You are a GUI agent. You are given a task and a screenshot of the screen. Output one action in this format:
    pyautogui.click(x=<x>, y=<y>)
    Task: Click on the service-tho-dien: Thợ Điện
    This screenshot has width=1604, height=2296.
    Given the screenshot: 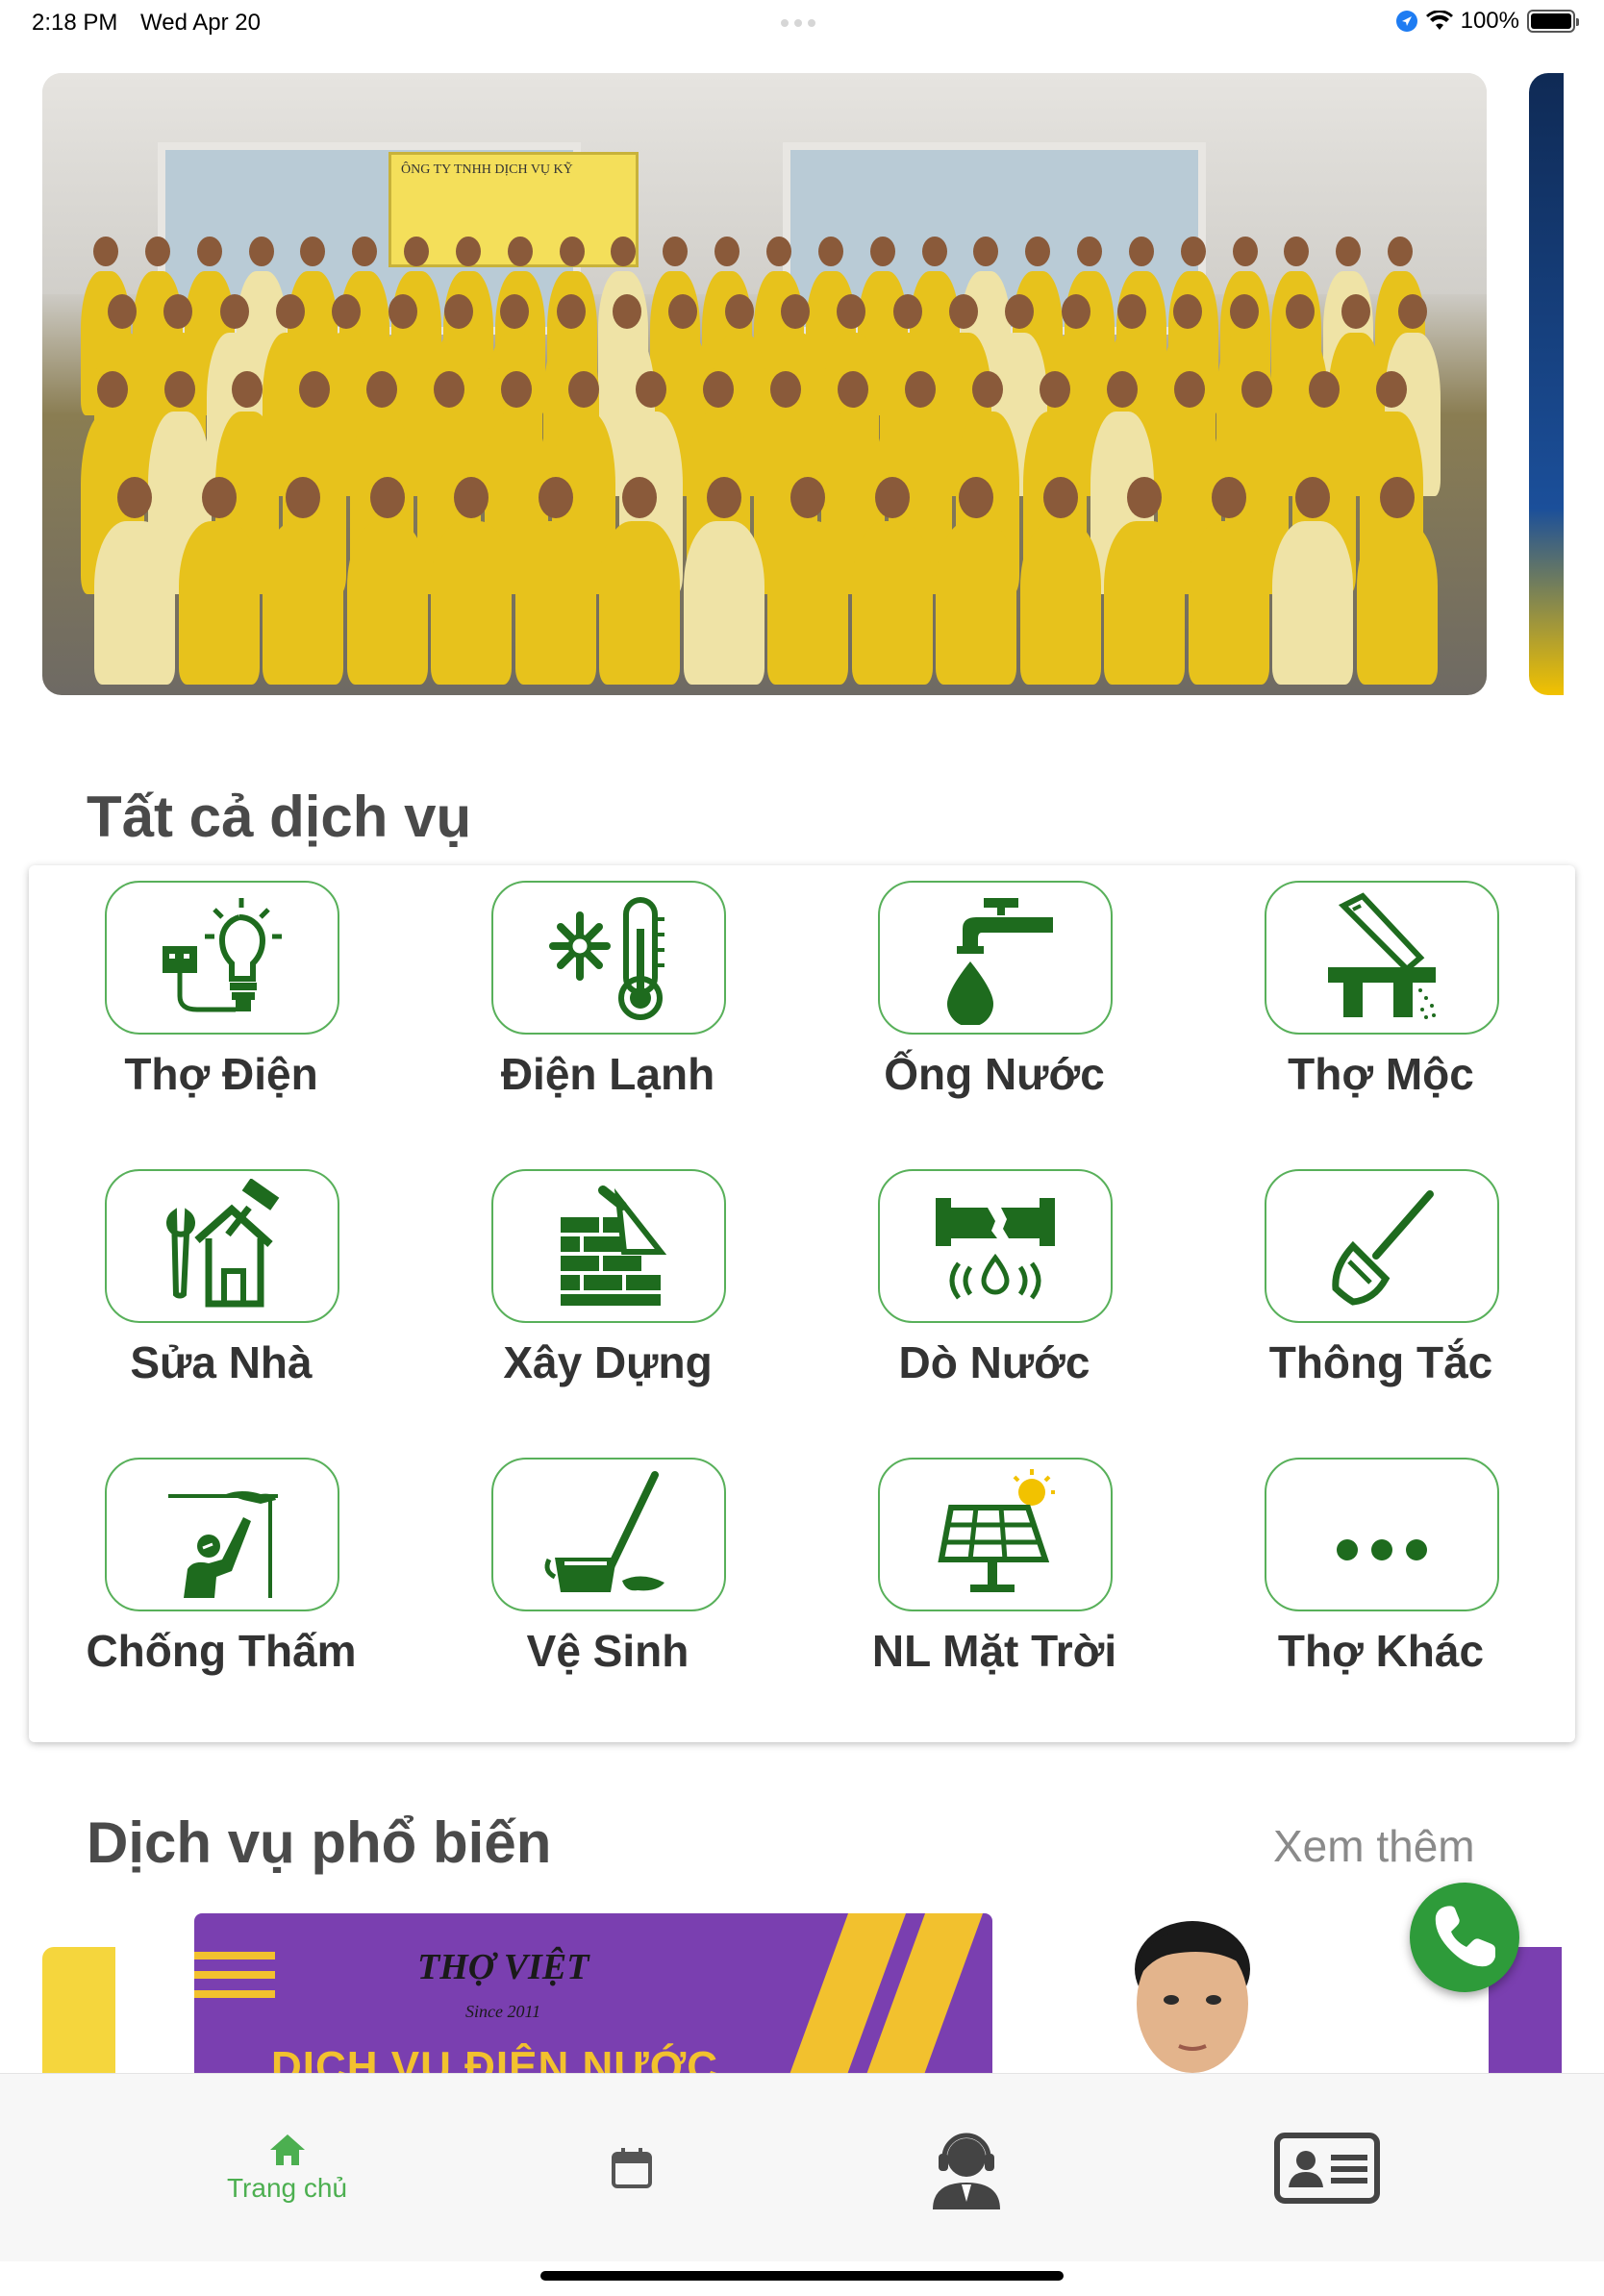 What is the action you would take?
    pyautogui.click(x=221, y=1009)
    